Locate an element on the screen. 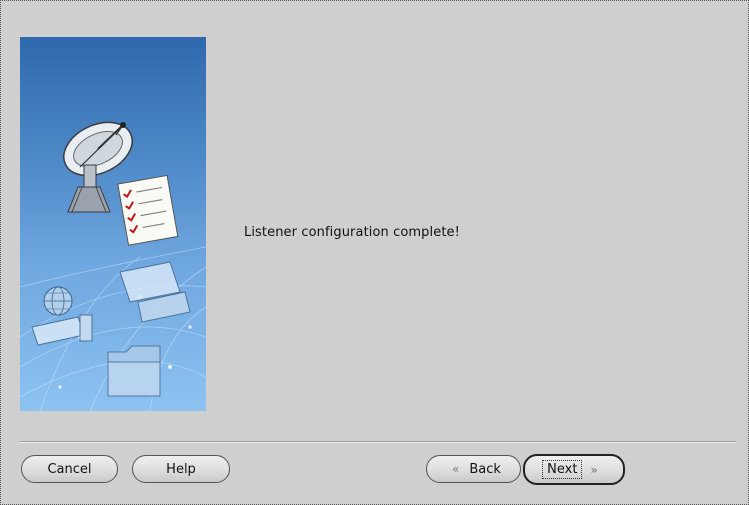 The height and width of the screenshot is (505, 749). chevron-left-icon: « is located at coordinates (456, 469).